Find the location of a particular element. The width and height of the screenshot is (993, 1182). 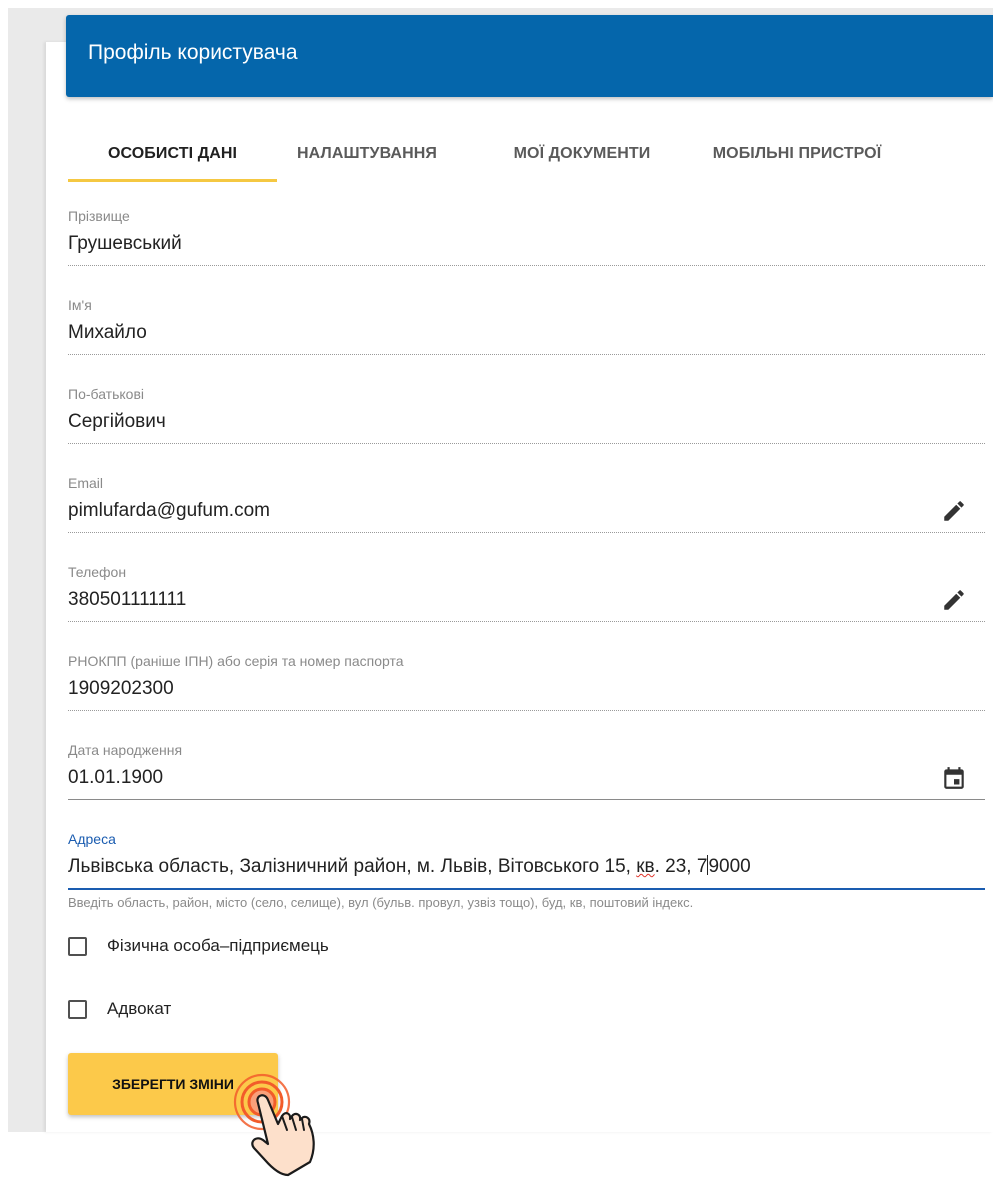

address-text-part: . 23, 7 is located at coordinates (681, 866).